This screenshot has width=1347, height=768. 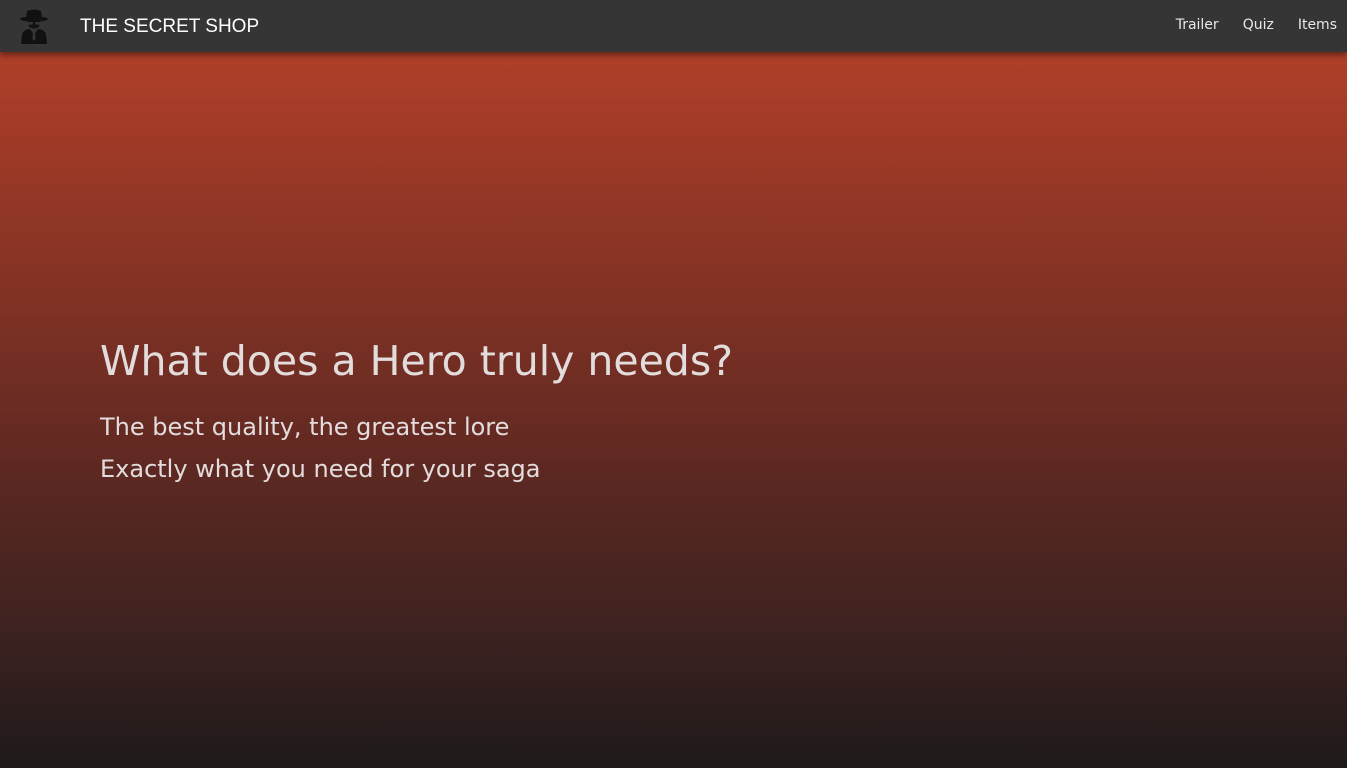 I want to click on nav-link-quiz: Quiz, so click(x=1258, y=25).